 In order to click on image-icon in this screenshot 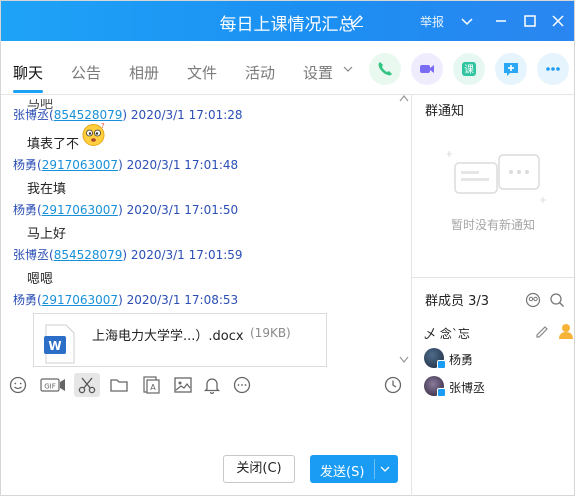, I will do `click(183, 385)`.